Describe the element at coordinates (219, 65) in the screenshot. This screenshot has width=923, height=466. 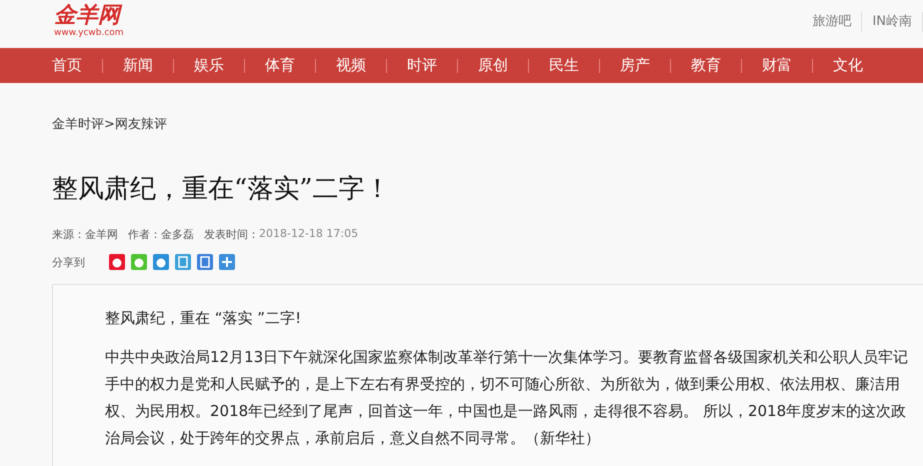
I see `nav-item: 娱乐` at that location.